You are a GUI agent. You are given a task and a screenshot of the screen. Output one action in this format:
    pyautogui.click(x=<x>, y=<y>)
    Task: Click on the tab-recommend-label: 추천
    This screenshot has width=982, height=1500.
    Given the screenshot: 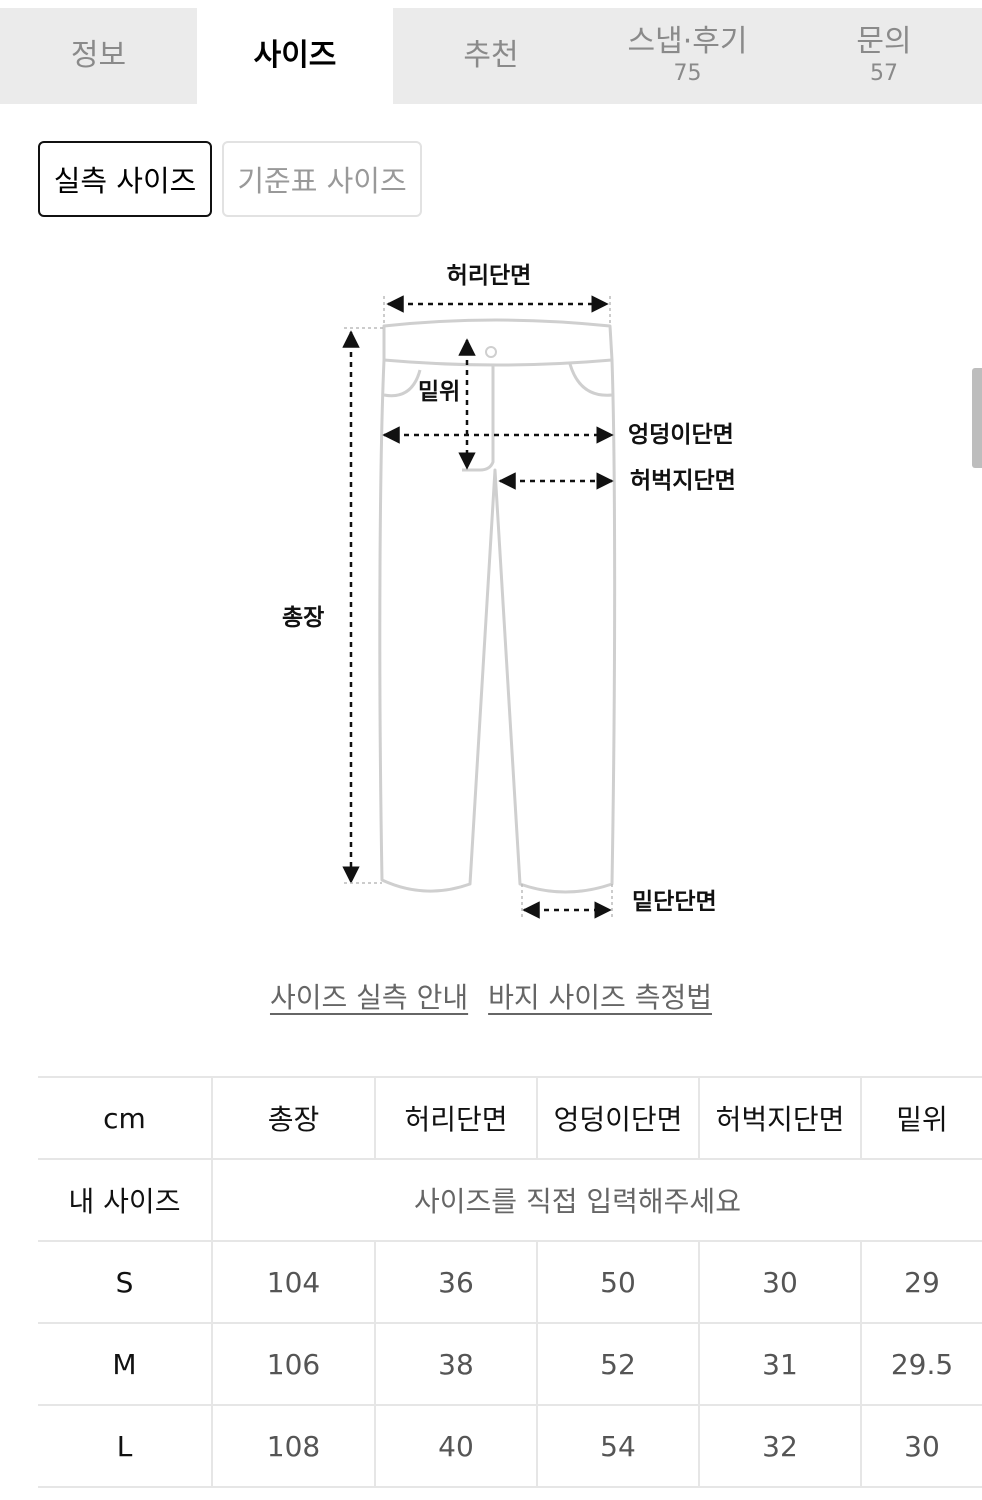 What is the action you would take?
    pyautogui.click(x=491, y=55)
    